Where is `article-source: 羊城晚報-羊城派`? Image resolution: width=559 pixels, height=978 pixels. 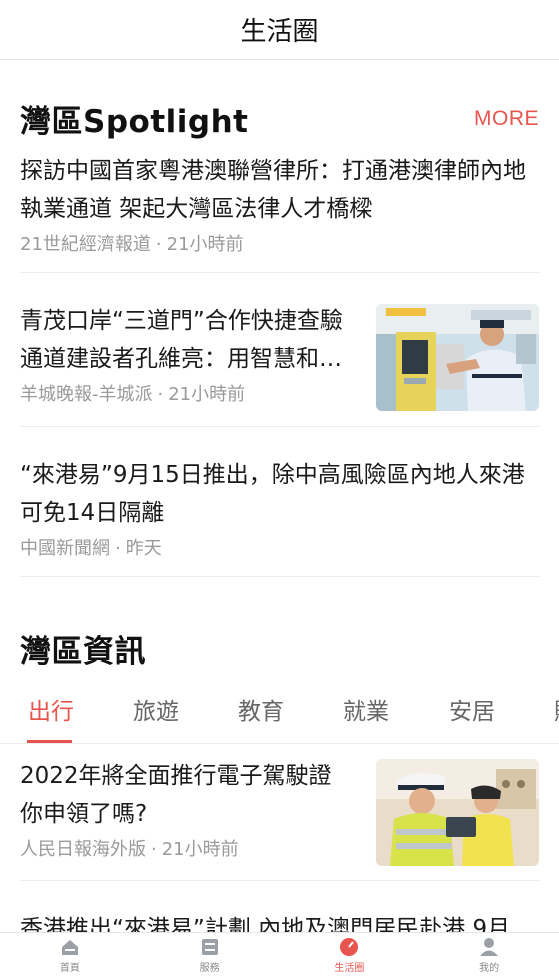 article-source: 羊城晚報-羊城派 is located at coordinates (86, 394).